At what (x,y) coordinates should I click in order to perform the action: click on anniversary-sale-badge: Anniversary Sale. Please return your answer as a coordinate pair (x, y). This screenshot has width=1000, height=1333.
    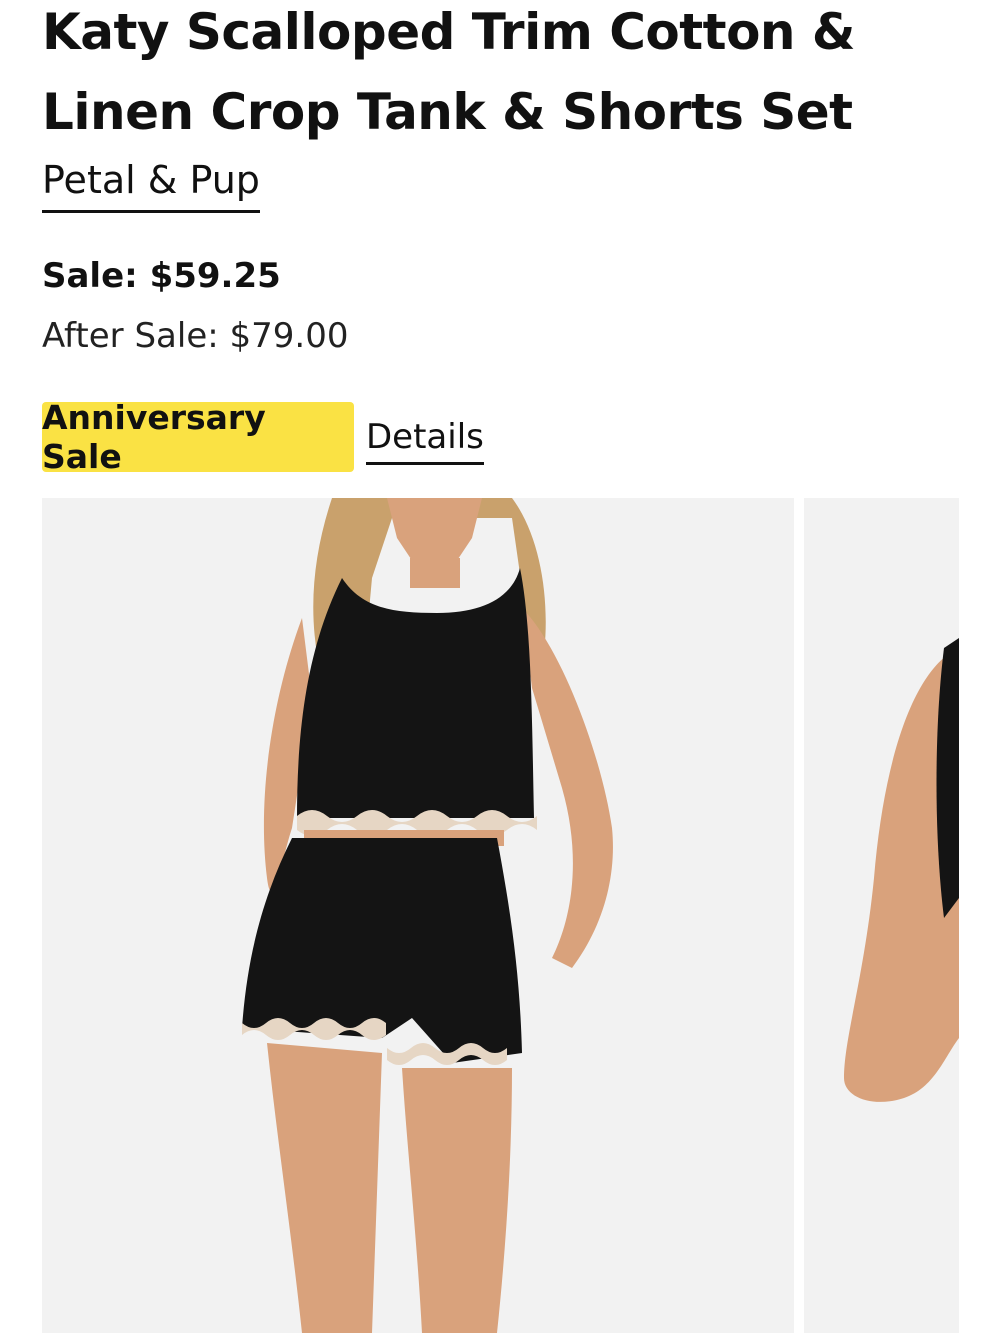
    Looking at the image, I should click on (198, 437).